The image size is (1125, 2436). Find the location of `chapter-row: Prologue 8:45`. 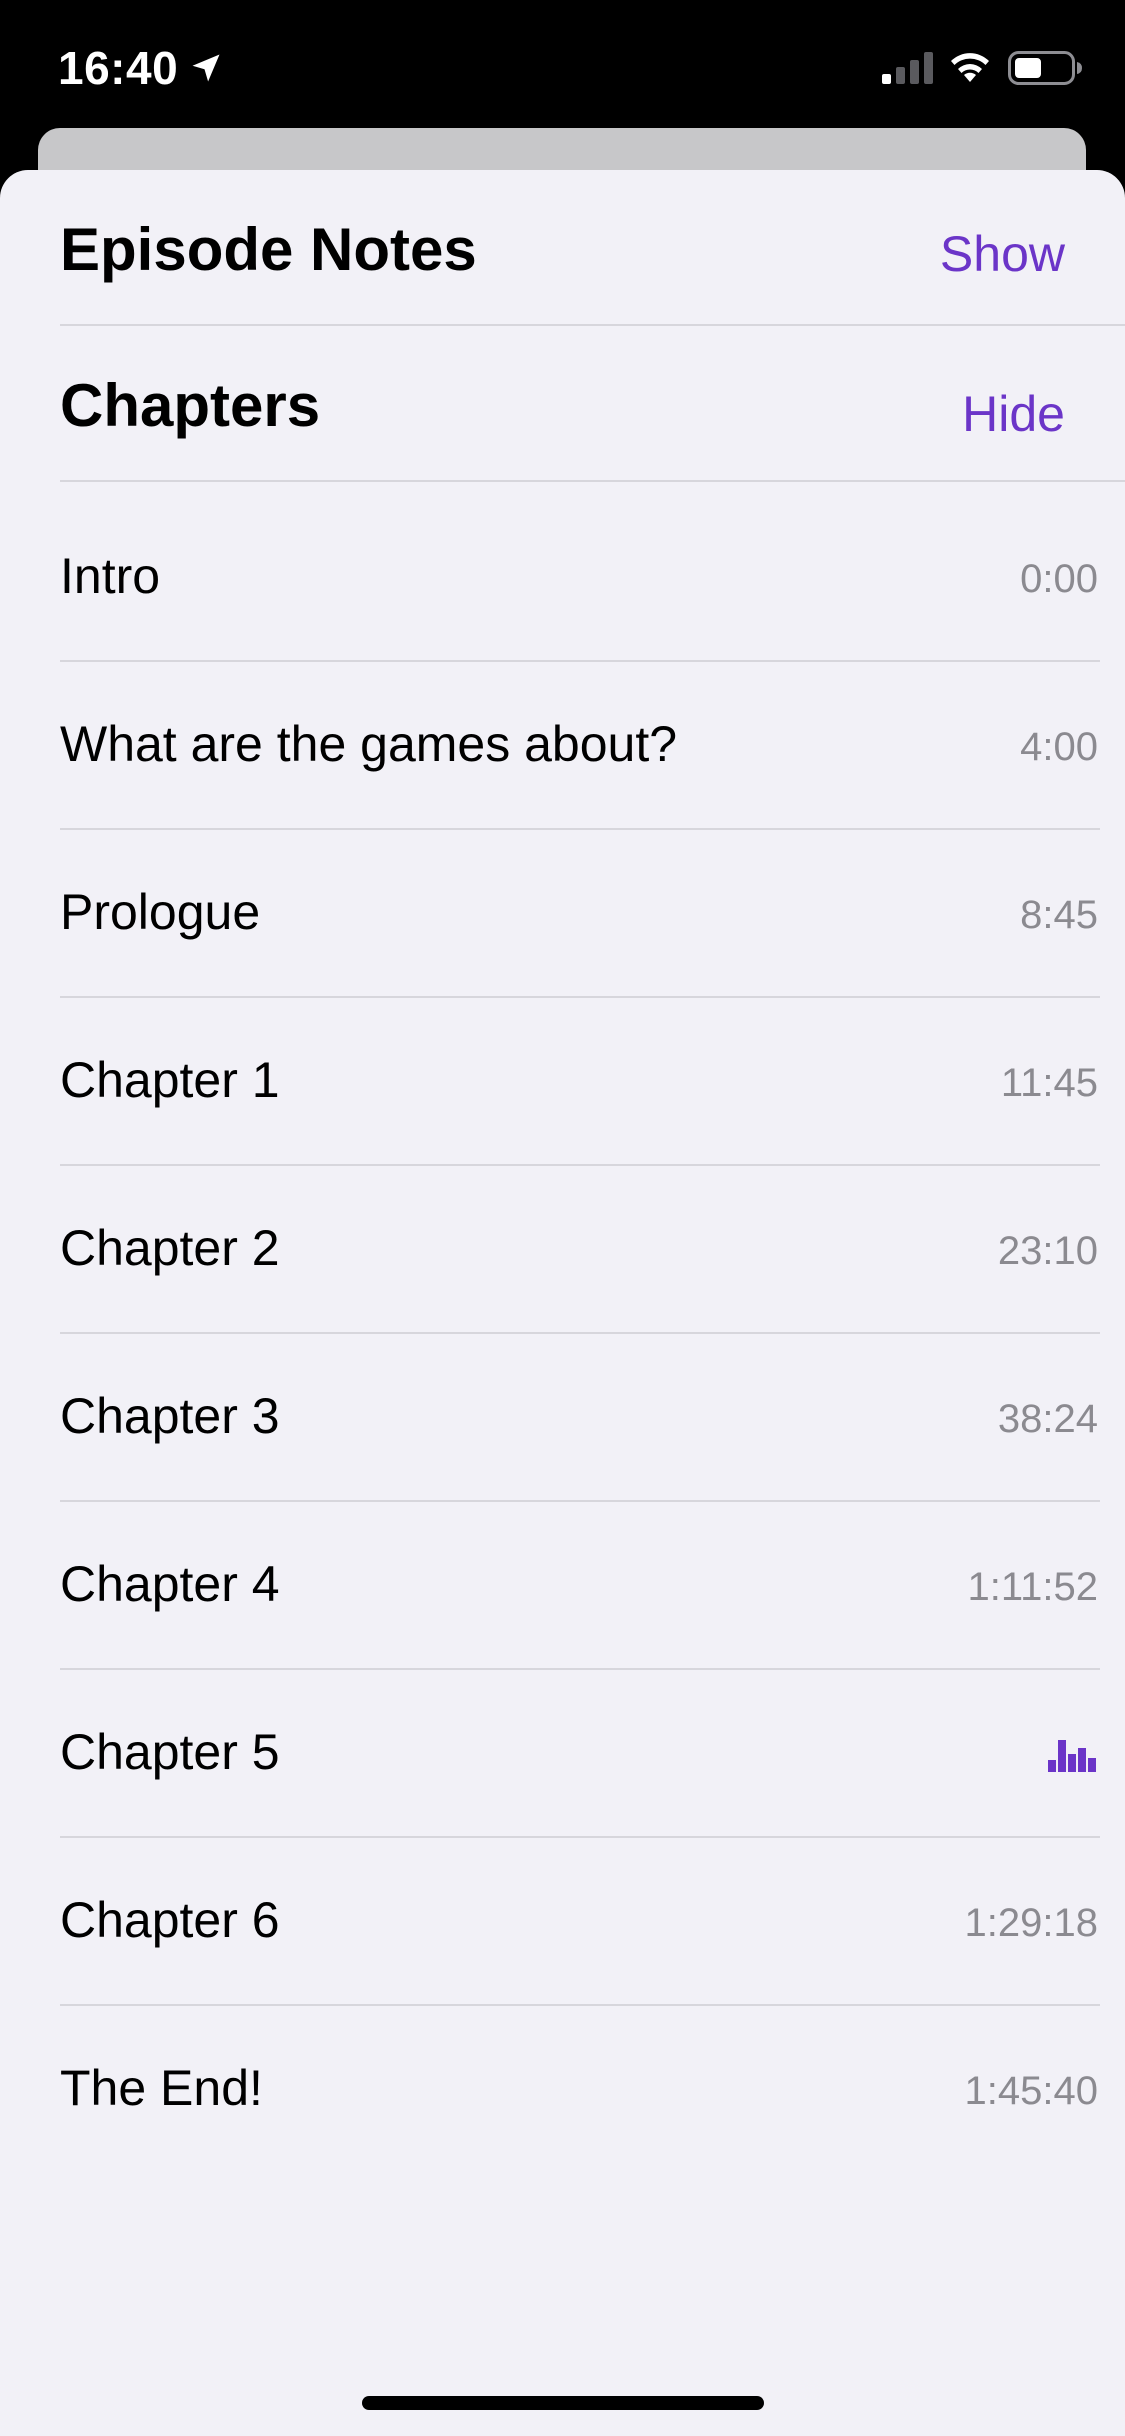

chapter-row: Prologue 8:45 is located at coordinates (580, 914).